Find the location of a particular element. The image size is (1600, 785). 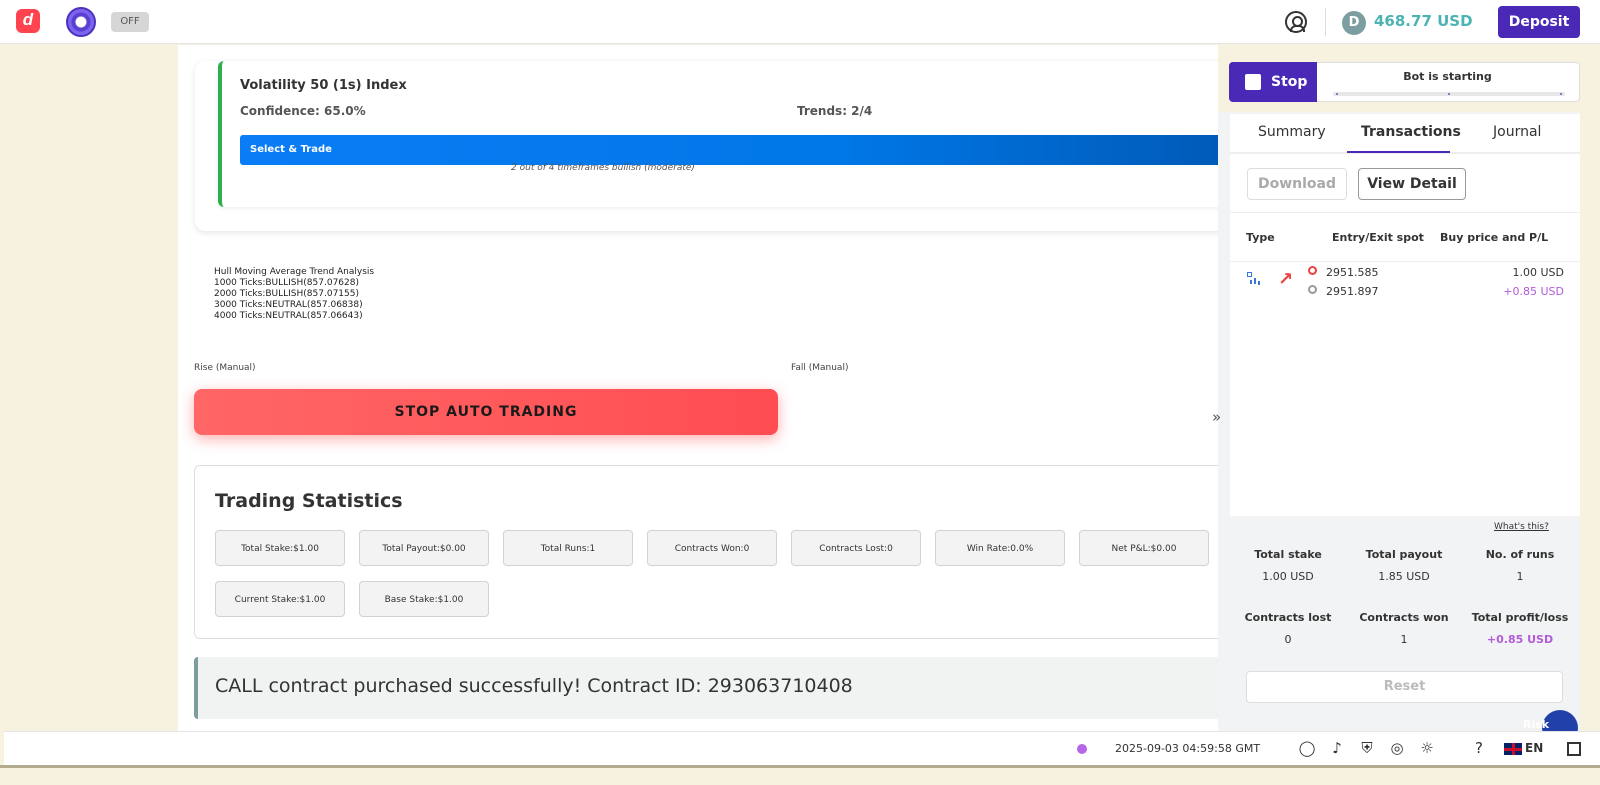

tab-journal: Journal is located at coordinates (1517, 132).